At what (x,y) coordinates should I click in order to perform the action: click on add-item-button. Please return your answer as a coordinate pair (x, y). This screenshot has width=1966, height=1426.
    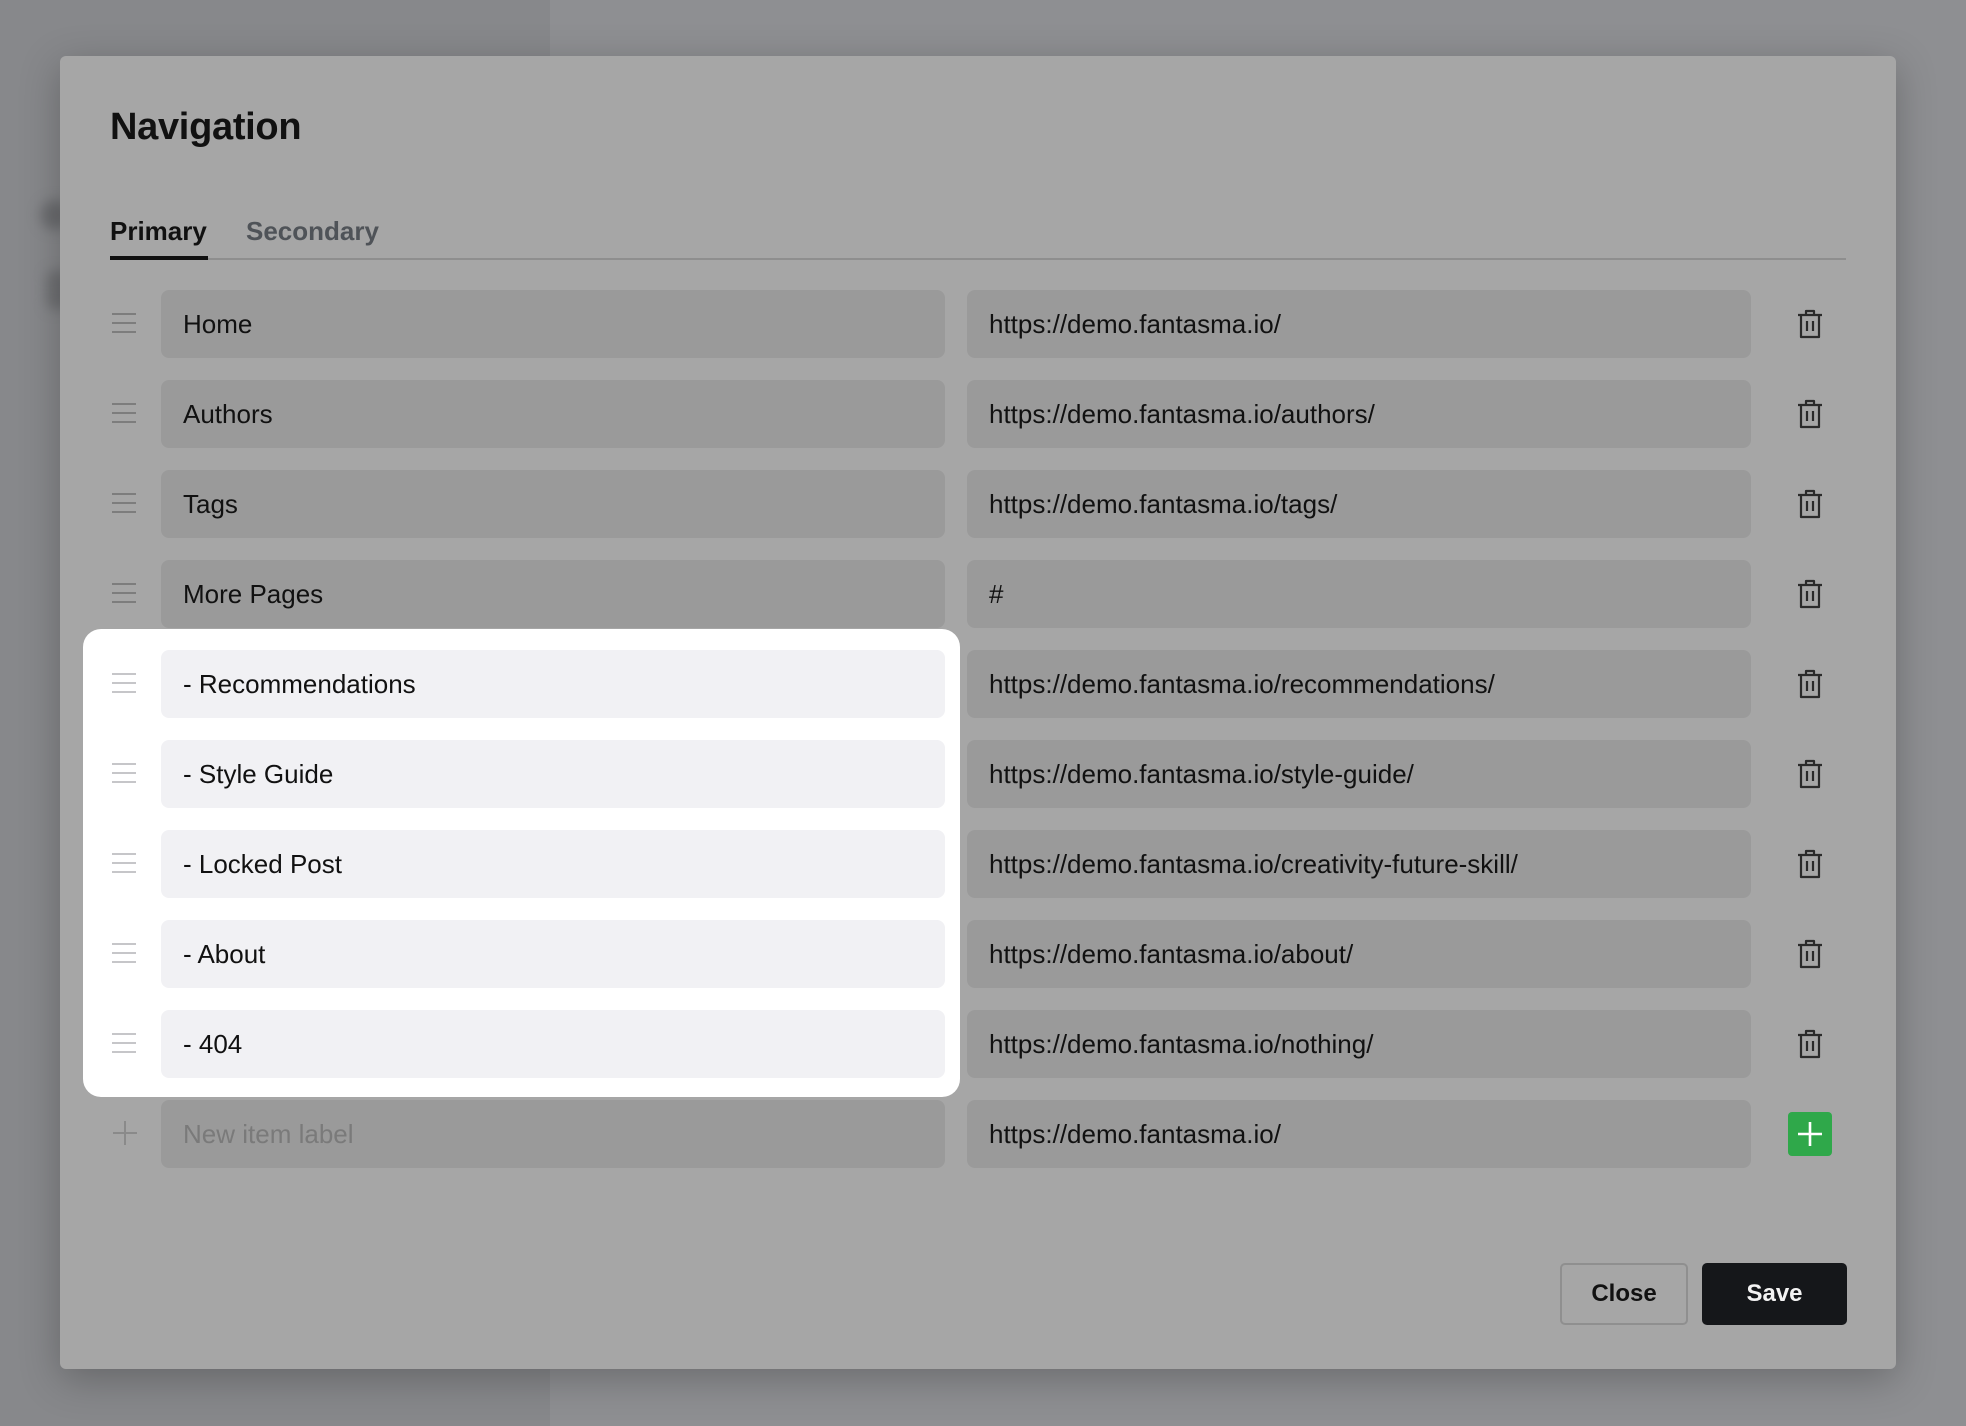
    Looking at the image, I should click on (1810, 1134).